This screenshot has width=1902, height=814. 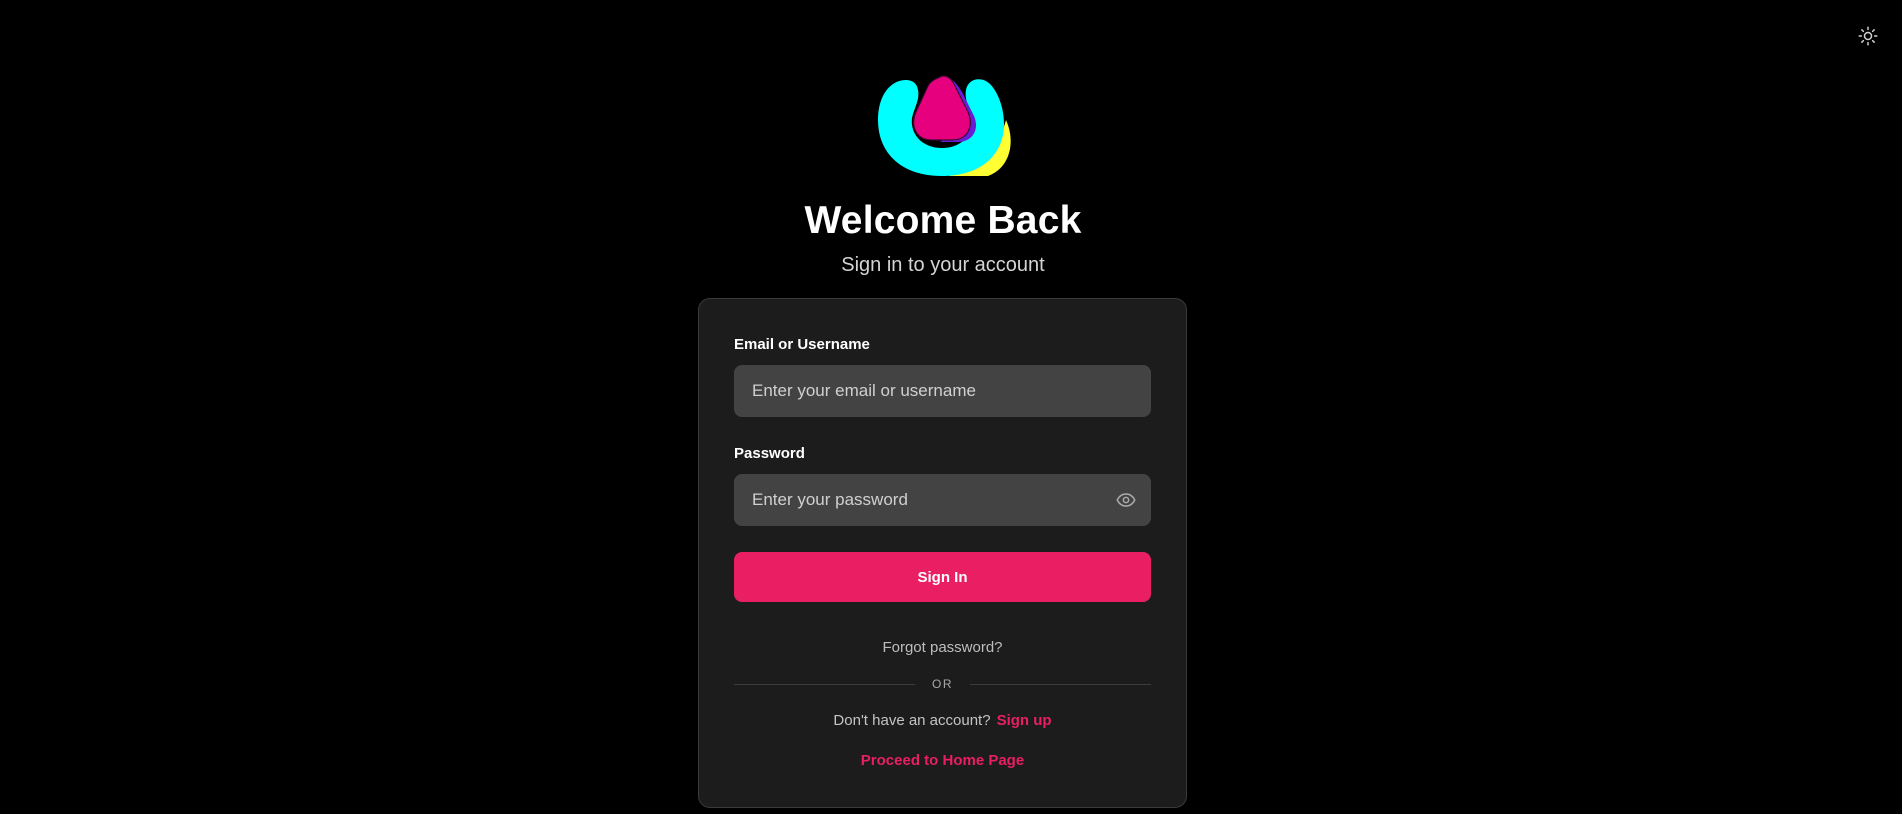 What do you see at coordinates (1060, 684) in the screenshot?
I see `divider-line` at bounding box center [1060, 684].